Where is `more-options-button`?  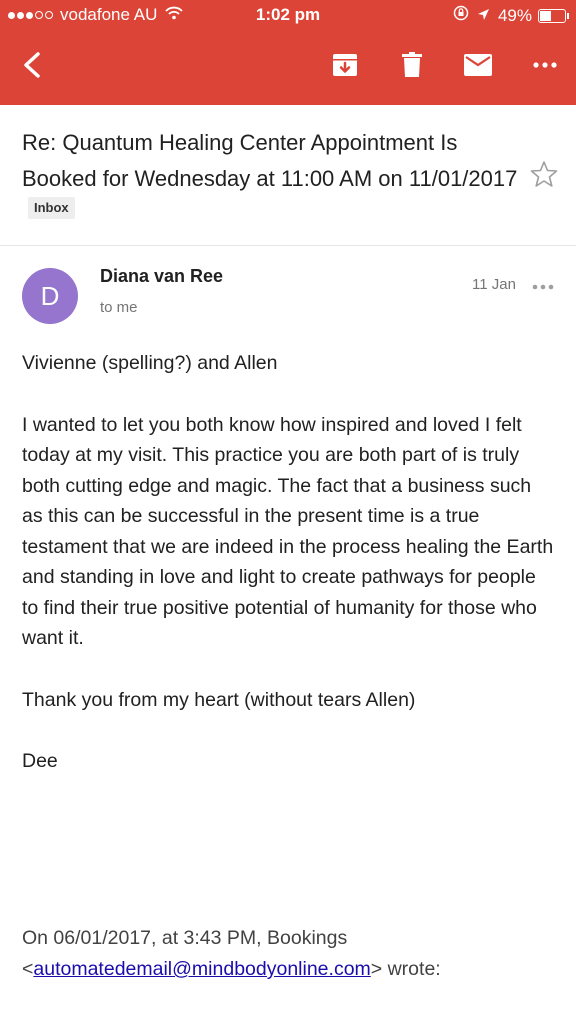 more-options-button is located at coordinates (545, 65).